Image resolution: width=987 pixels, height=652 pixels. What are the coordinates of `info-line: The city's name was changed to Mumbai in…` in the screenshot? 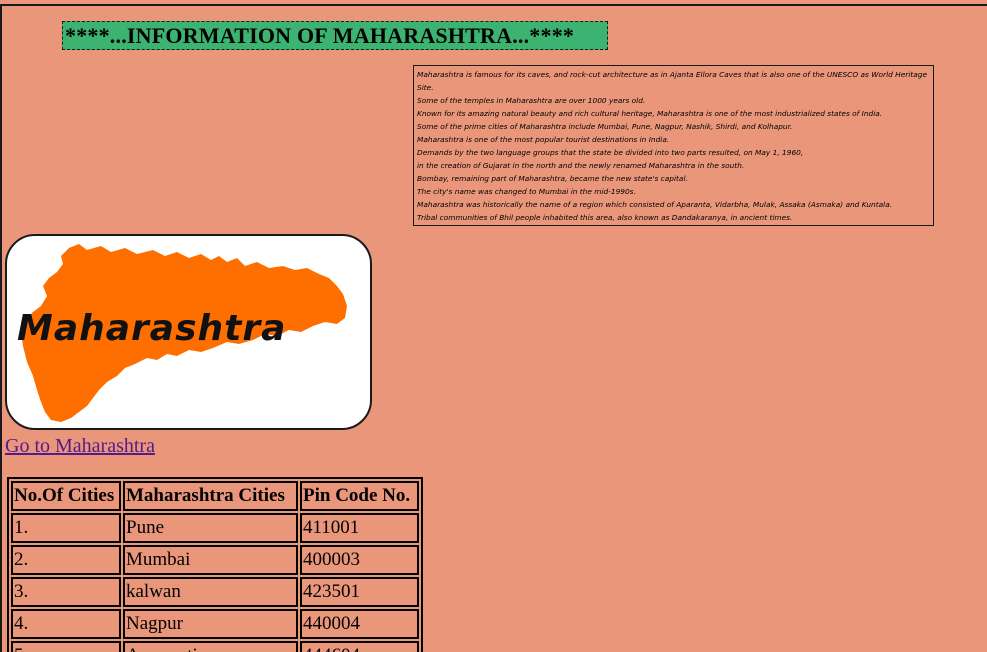 It's located at (526, 191).